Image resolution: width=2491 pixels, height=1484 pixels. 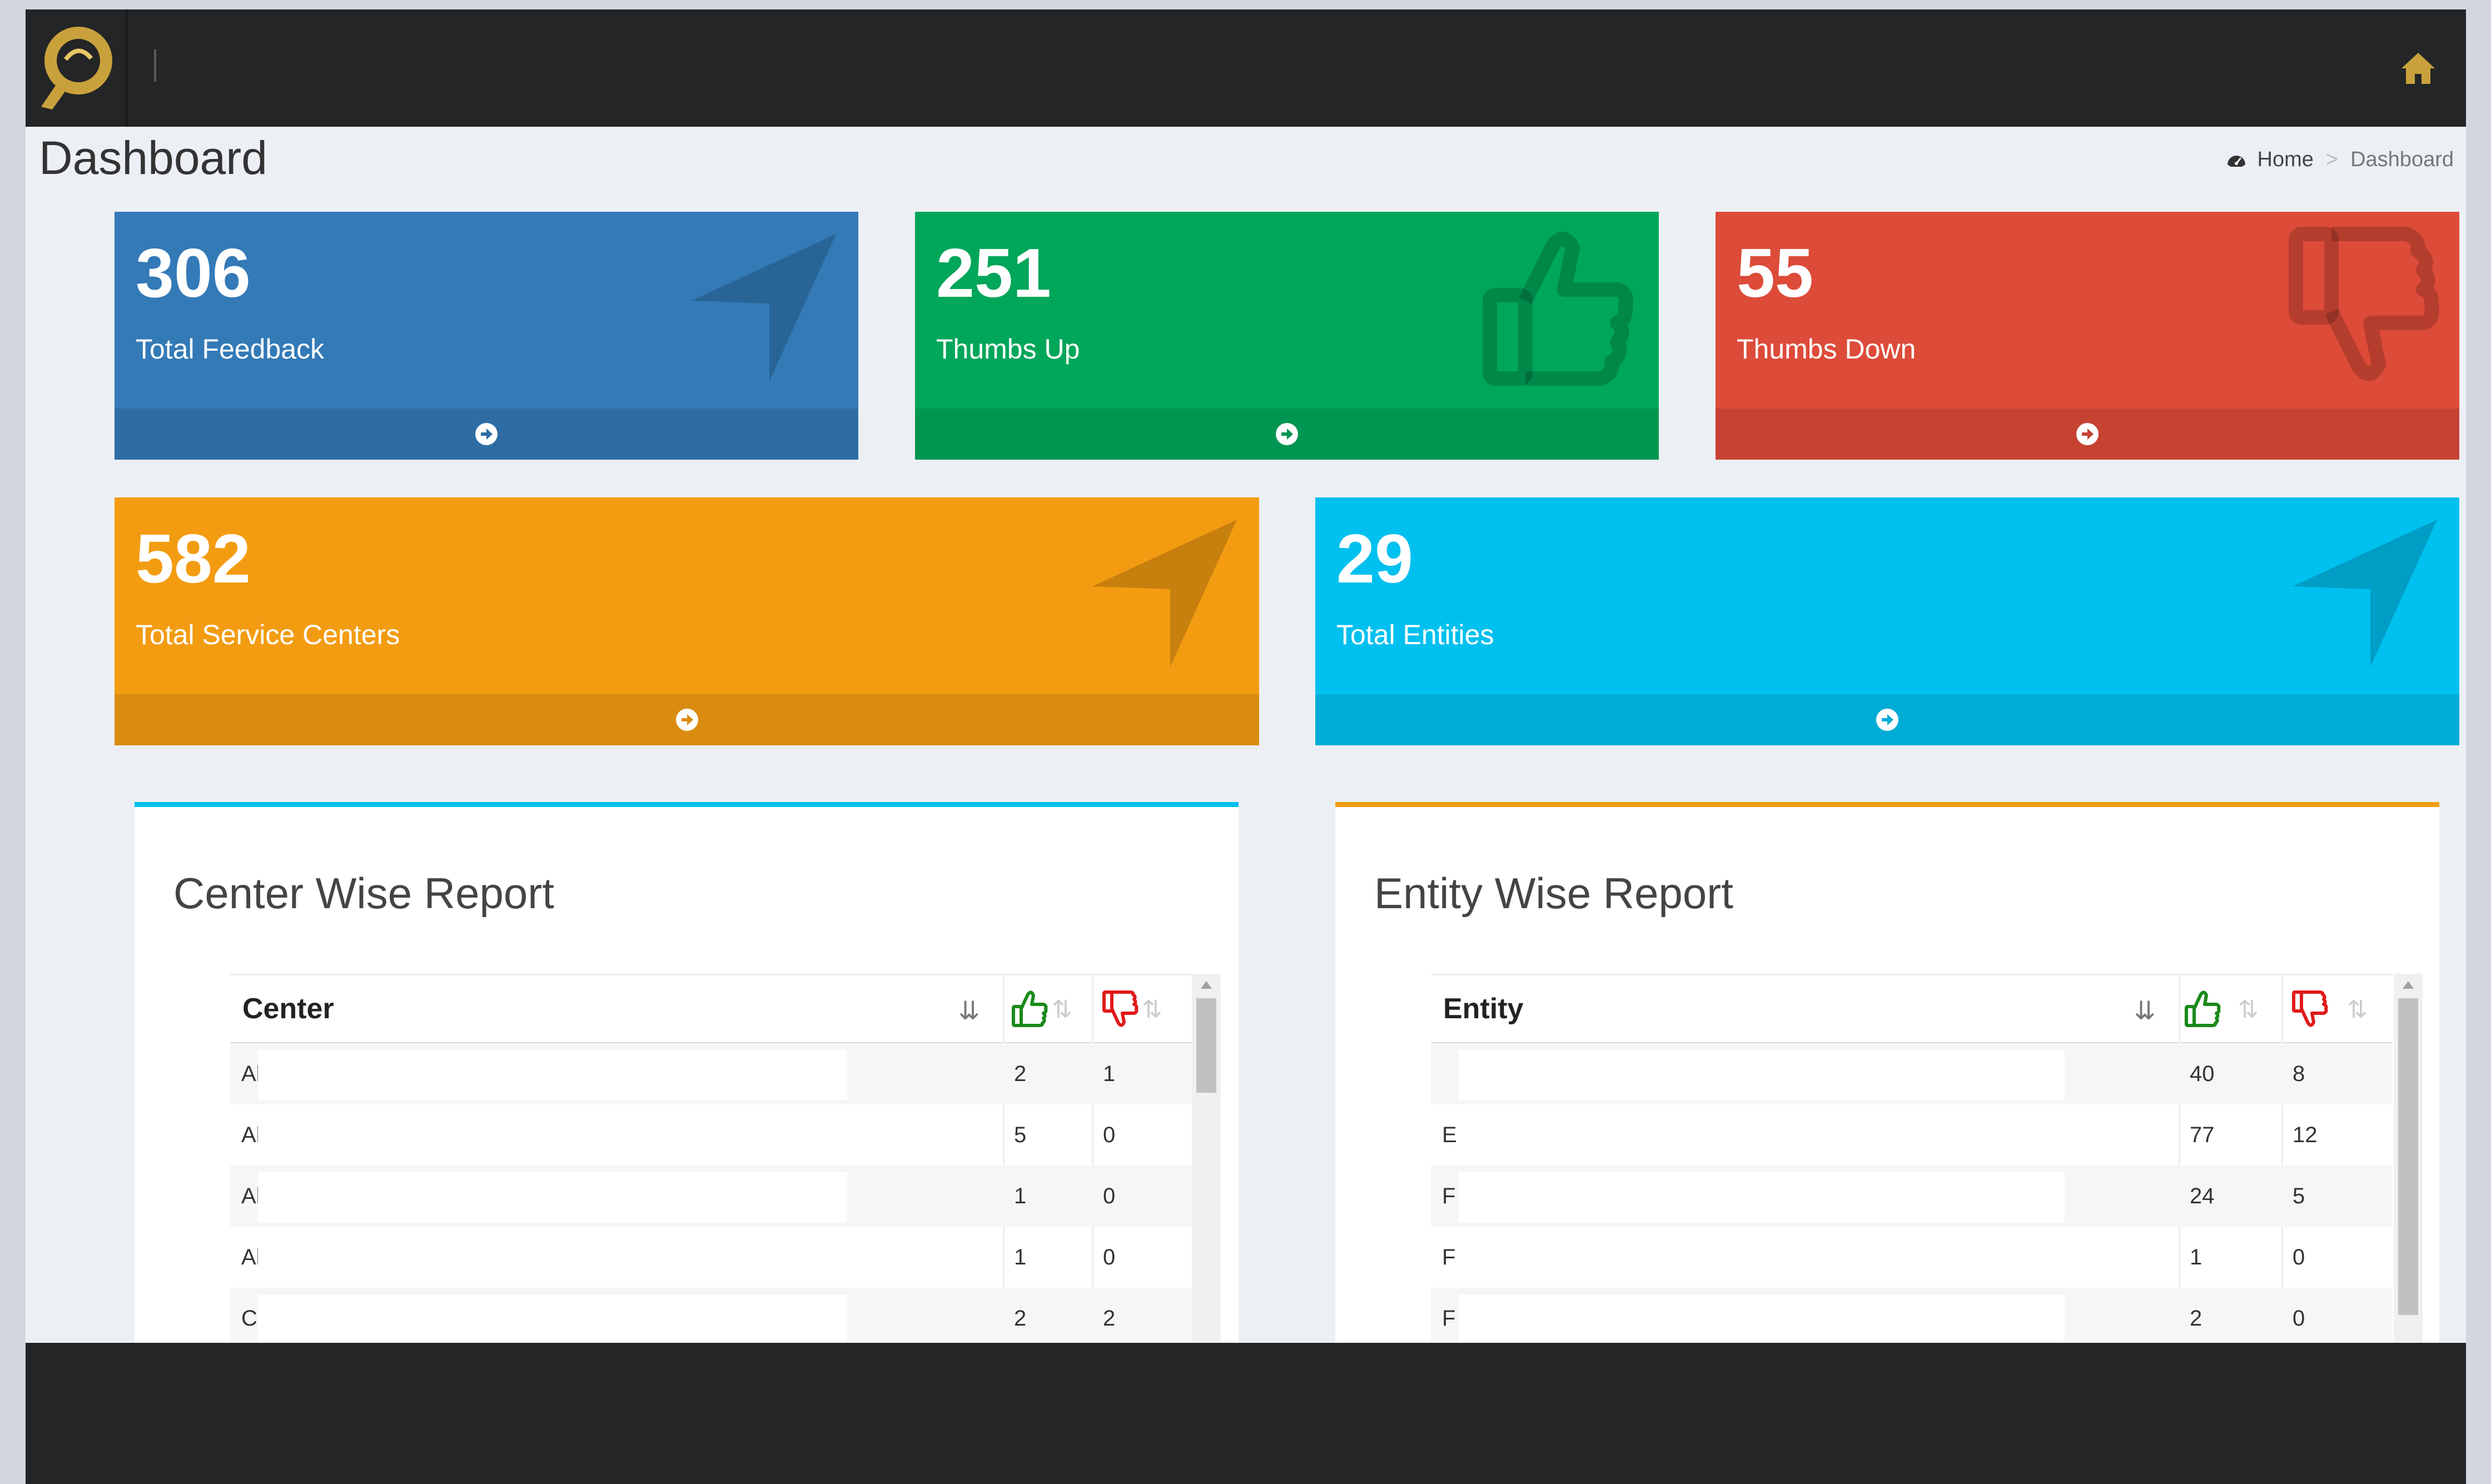 What do you see at coordinates (1008, 349) in the screenshot?
I see `stat-label: Thumbs Up` at bounding box center [1008, 349].